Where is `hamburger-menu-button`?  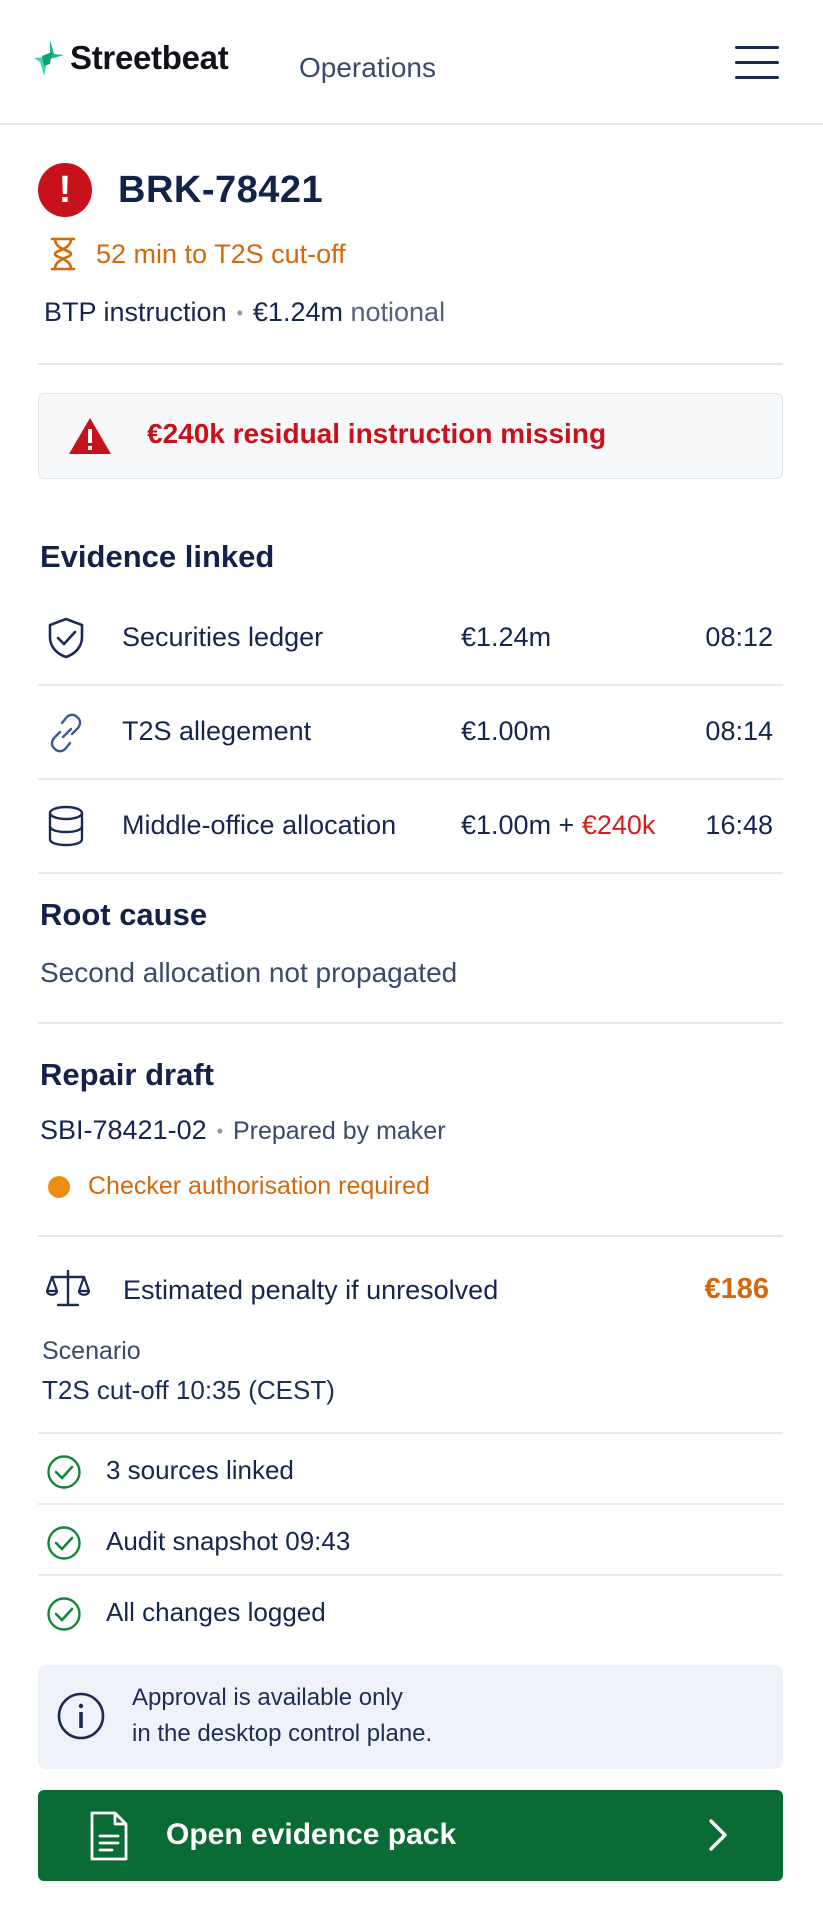
hamburger-menu-button is located at coordinates (757, 64).